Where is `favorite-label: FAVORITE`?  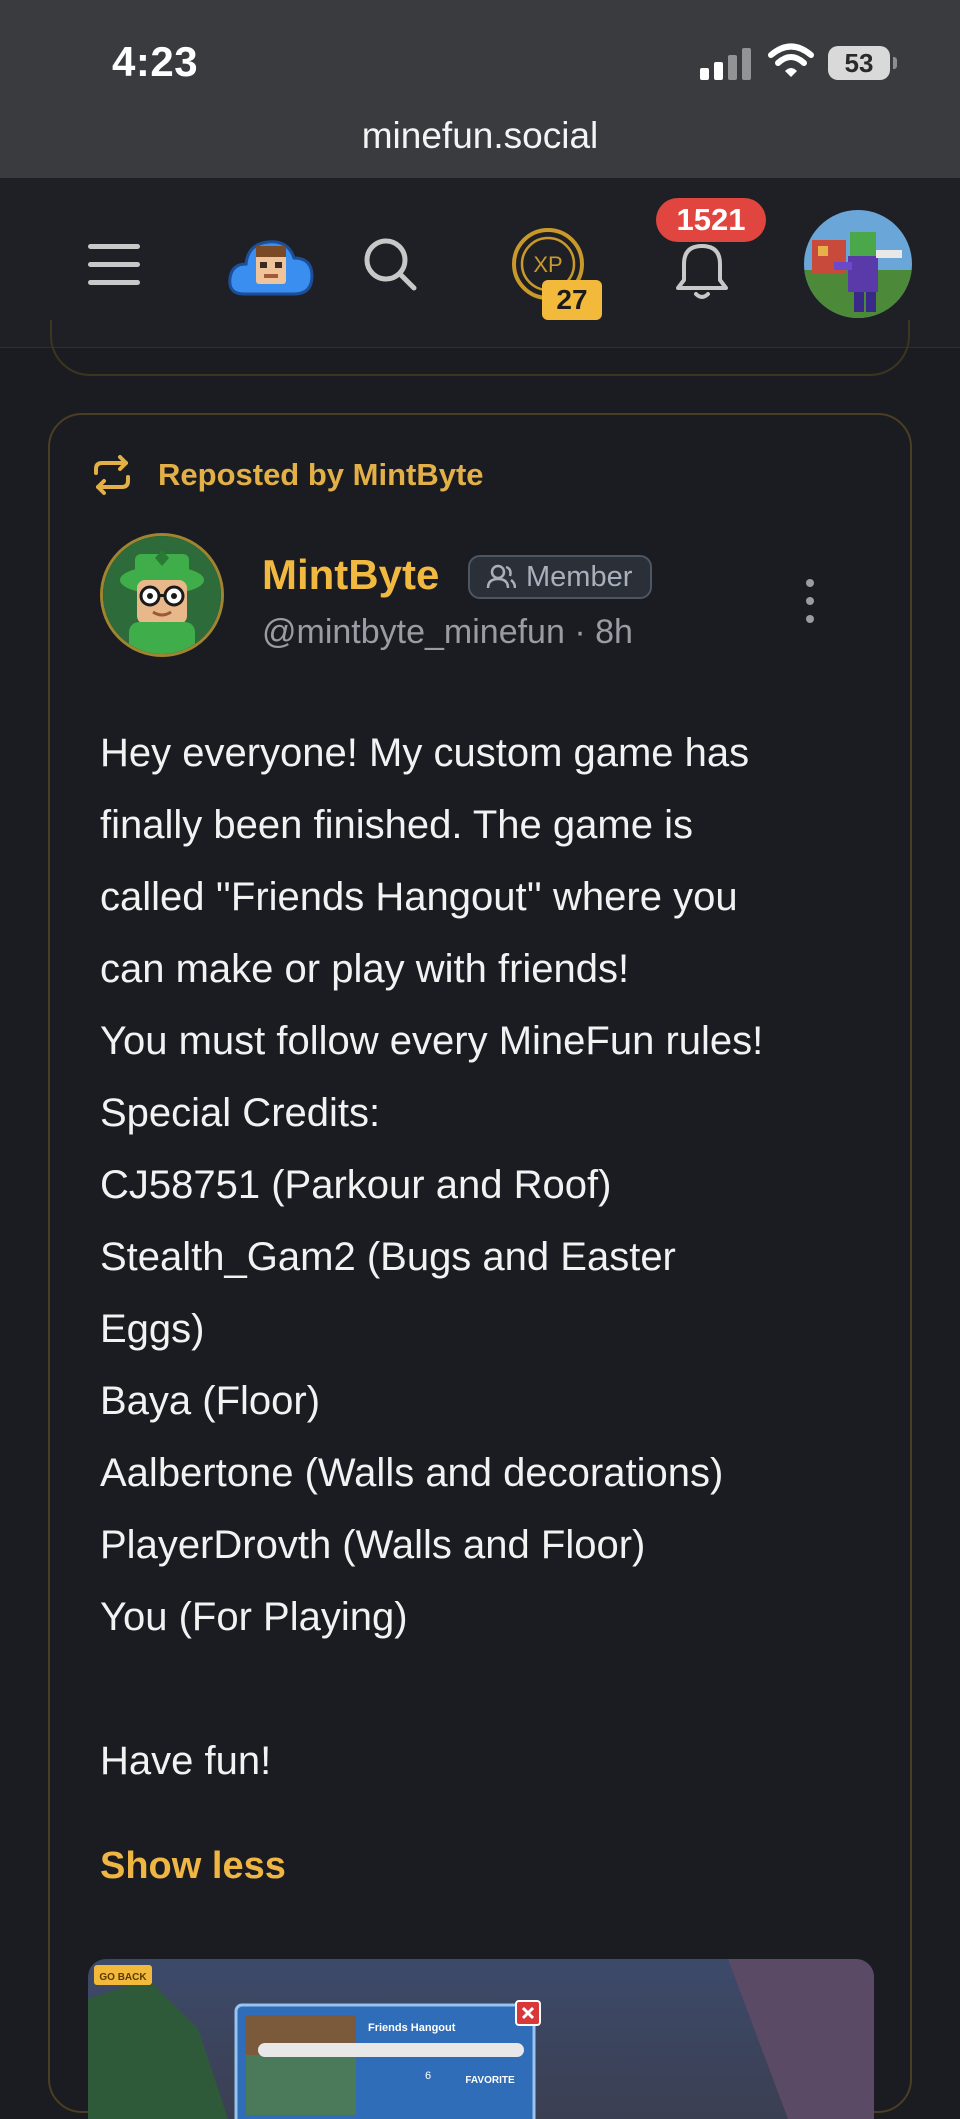 favorite-label: FAVORITE is located at coordinates (490, 2080).